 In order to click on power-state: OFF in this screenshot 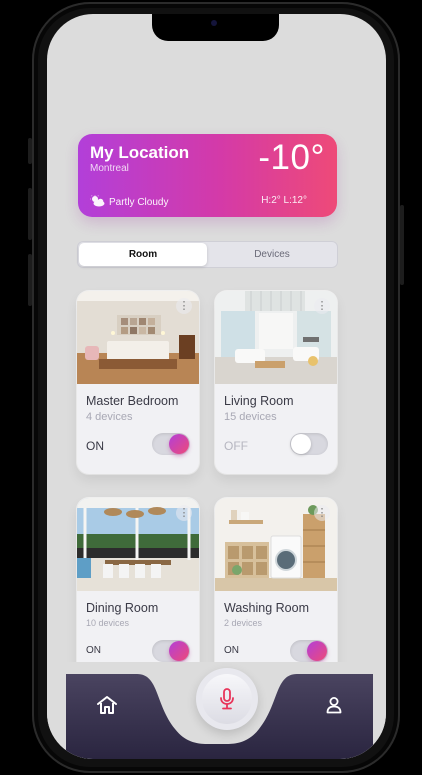, I will do `click(236, 446)`.